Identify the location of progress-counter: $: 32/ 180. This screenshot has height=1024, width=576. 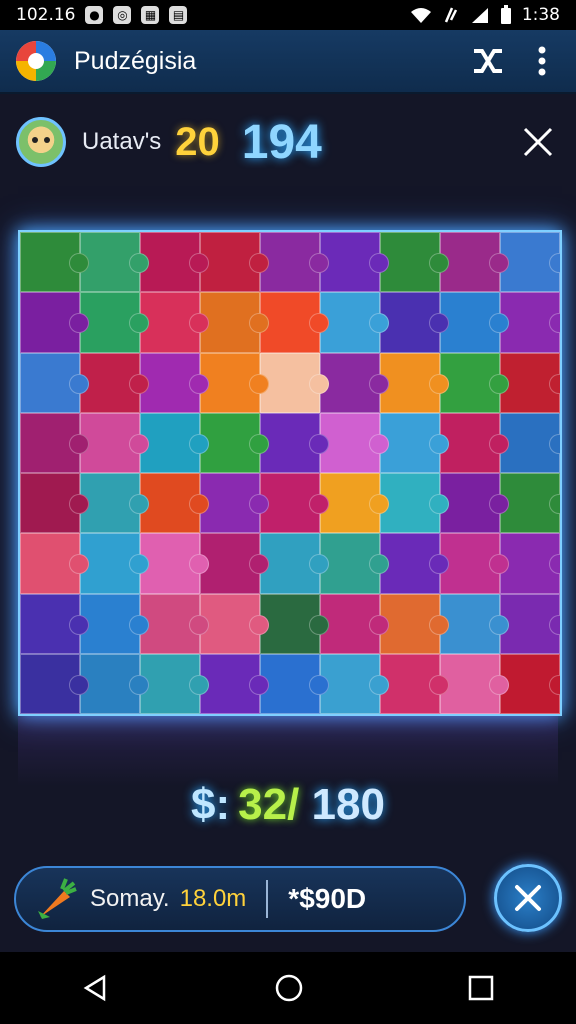
(288, 805).